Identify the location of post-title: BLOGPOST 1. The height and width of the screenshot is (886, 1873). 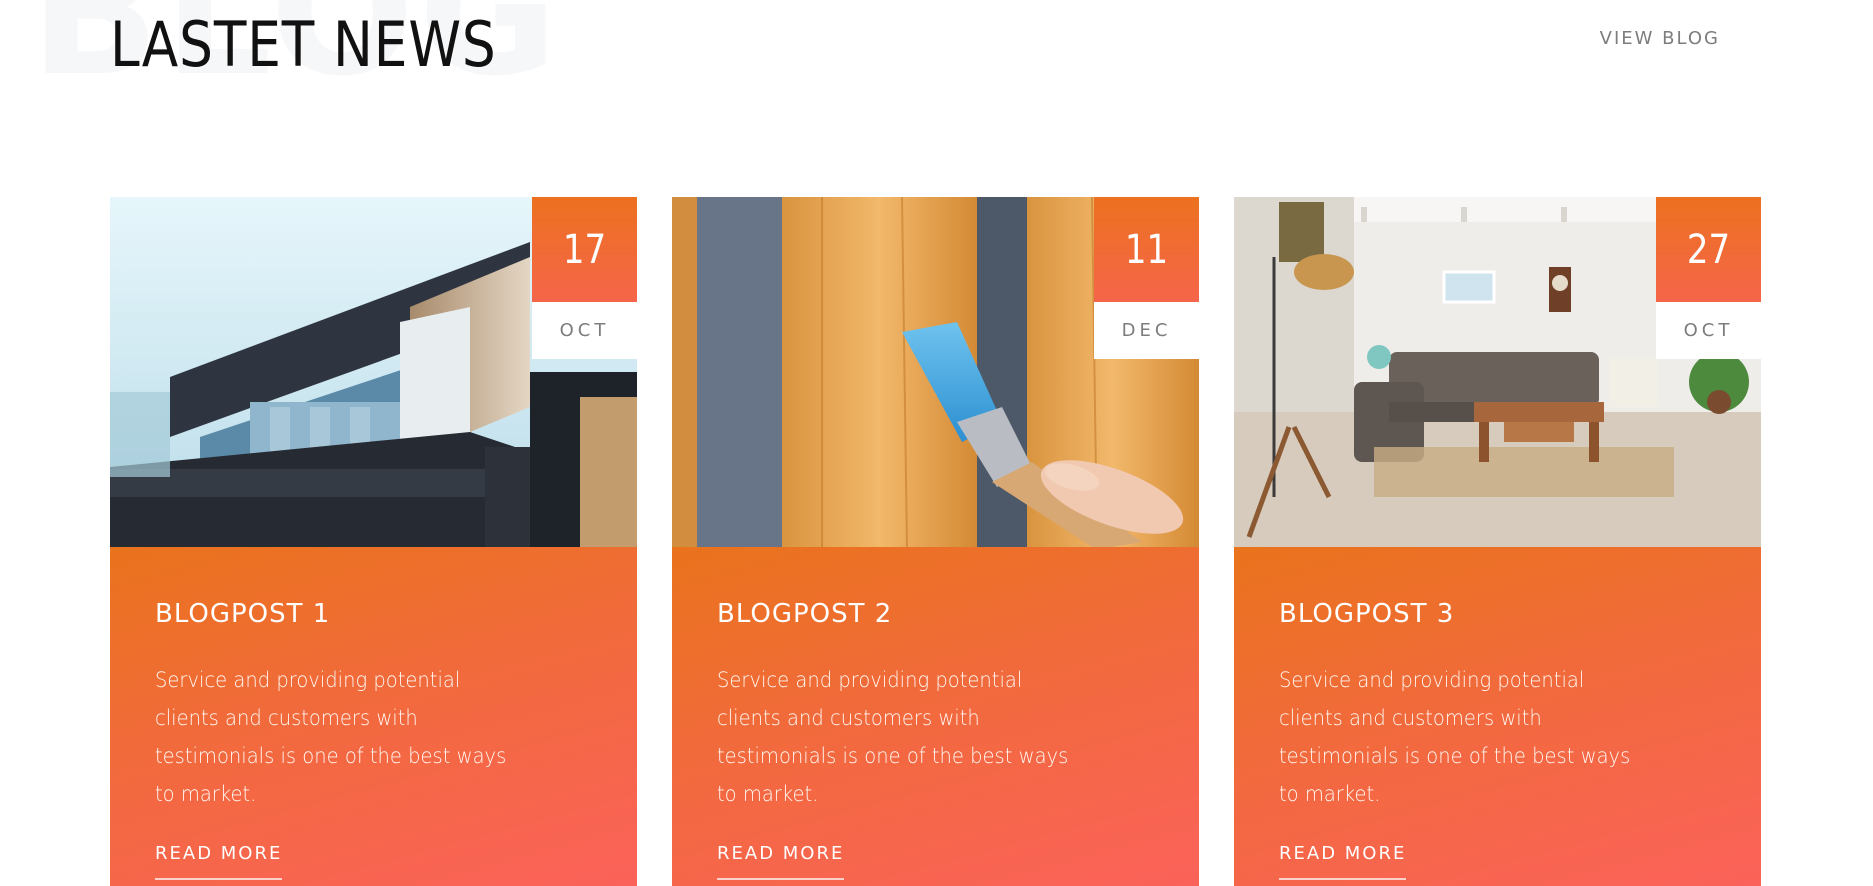
(373, 614).